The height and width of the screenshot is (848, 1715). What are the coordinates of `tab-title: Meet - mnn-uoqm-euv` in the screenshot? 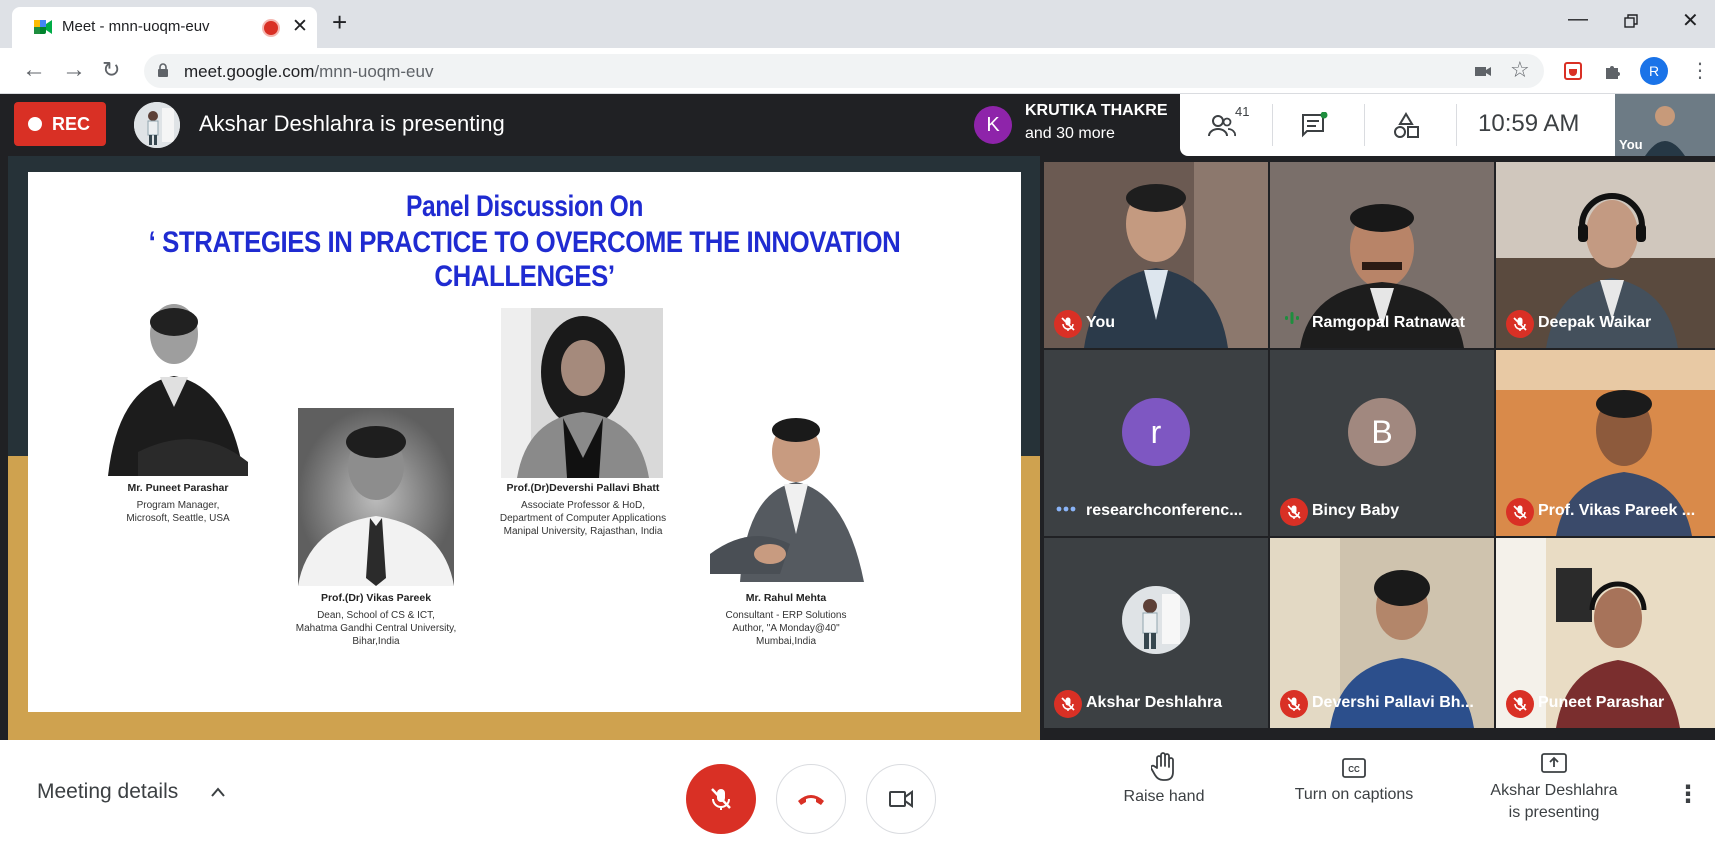 It's located at (136, 26).